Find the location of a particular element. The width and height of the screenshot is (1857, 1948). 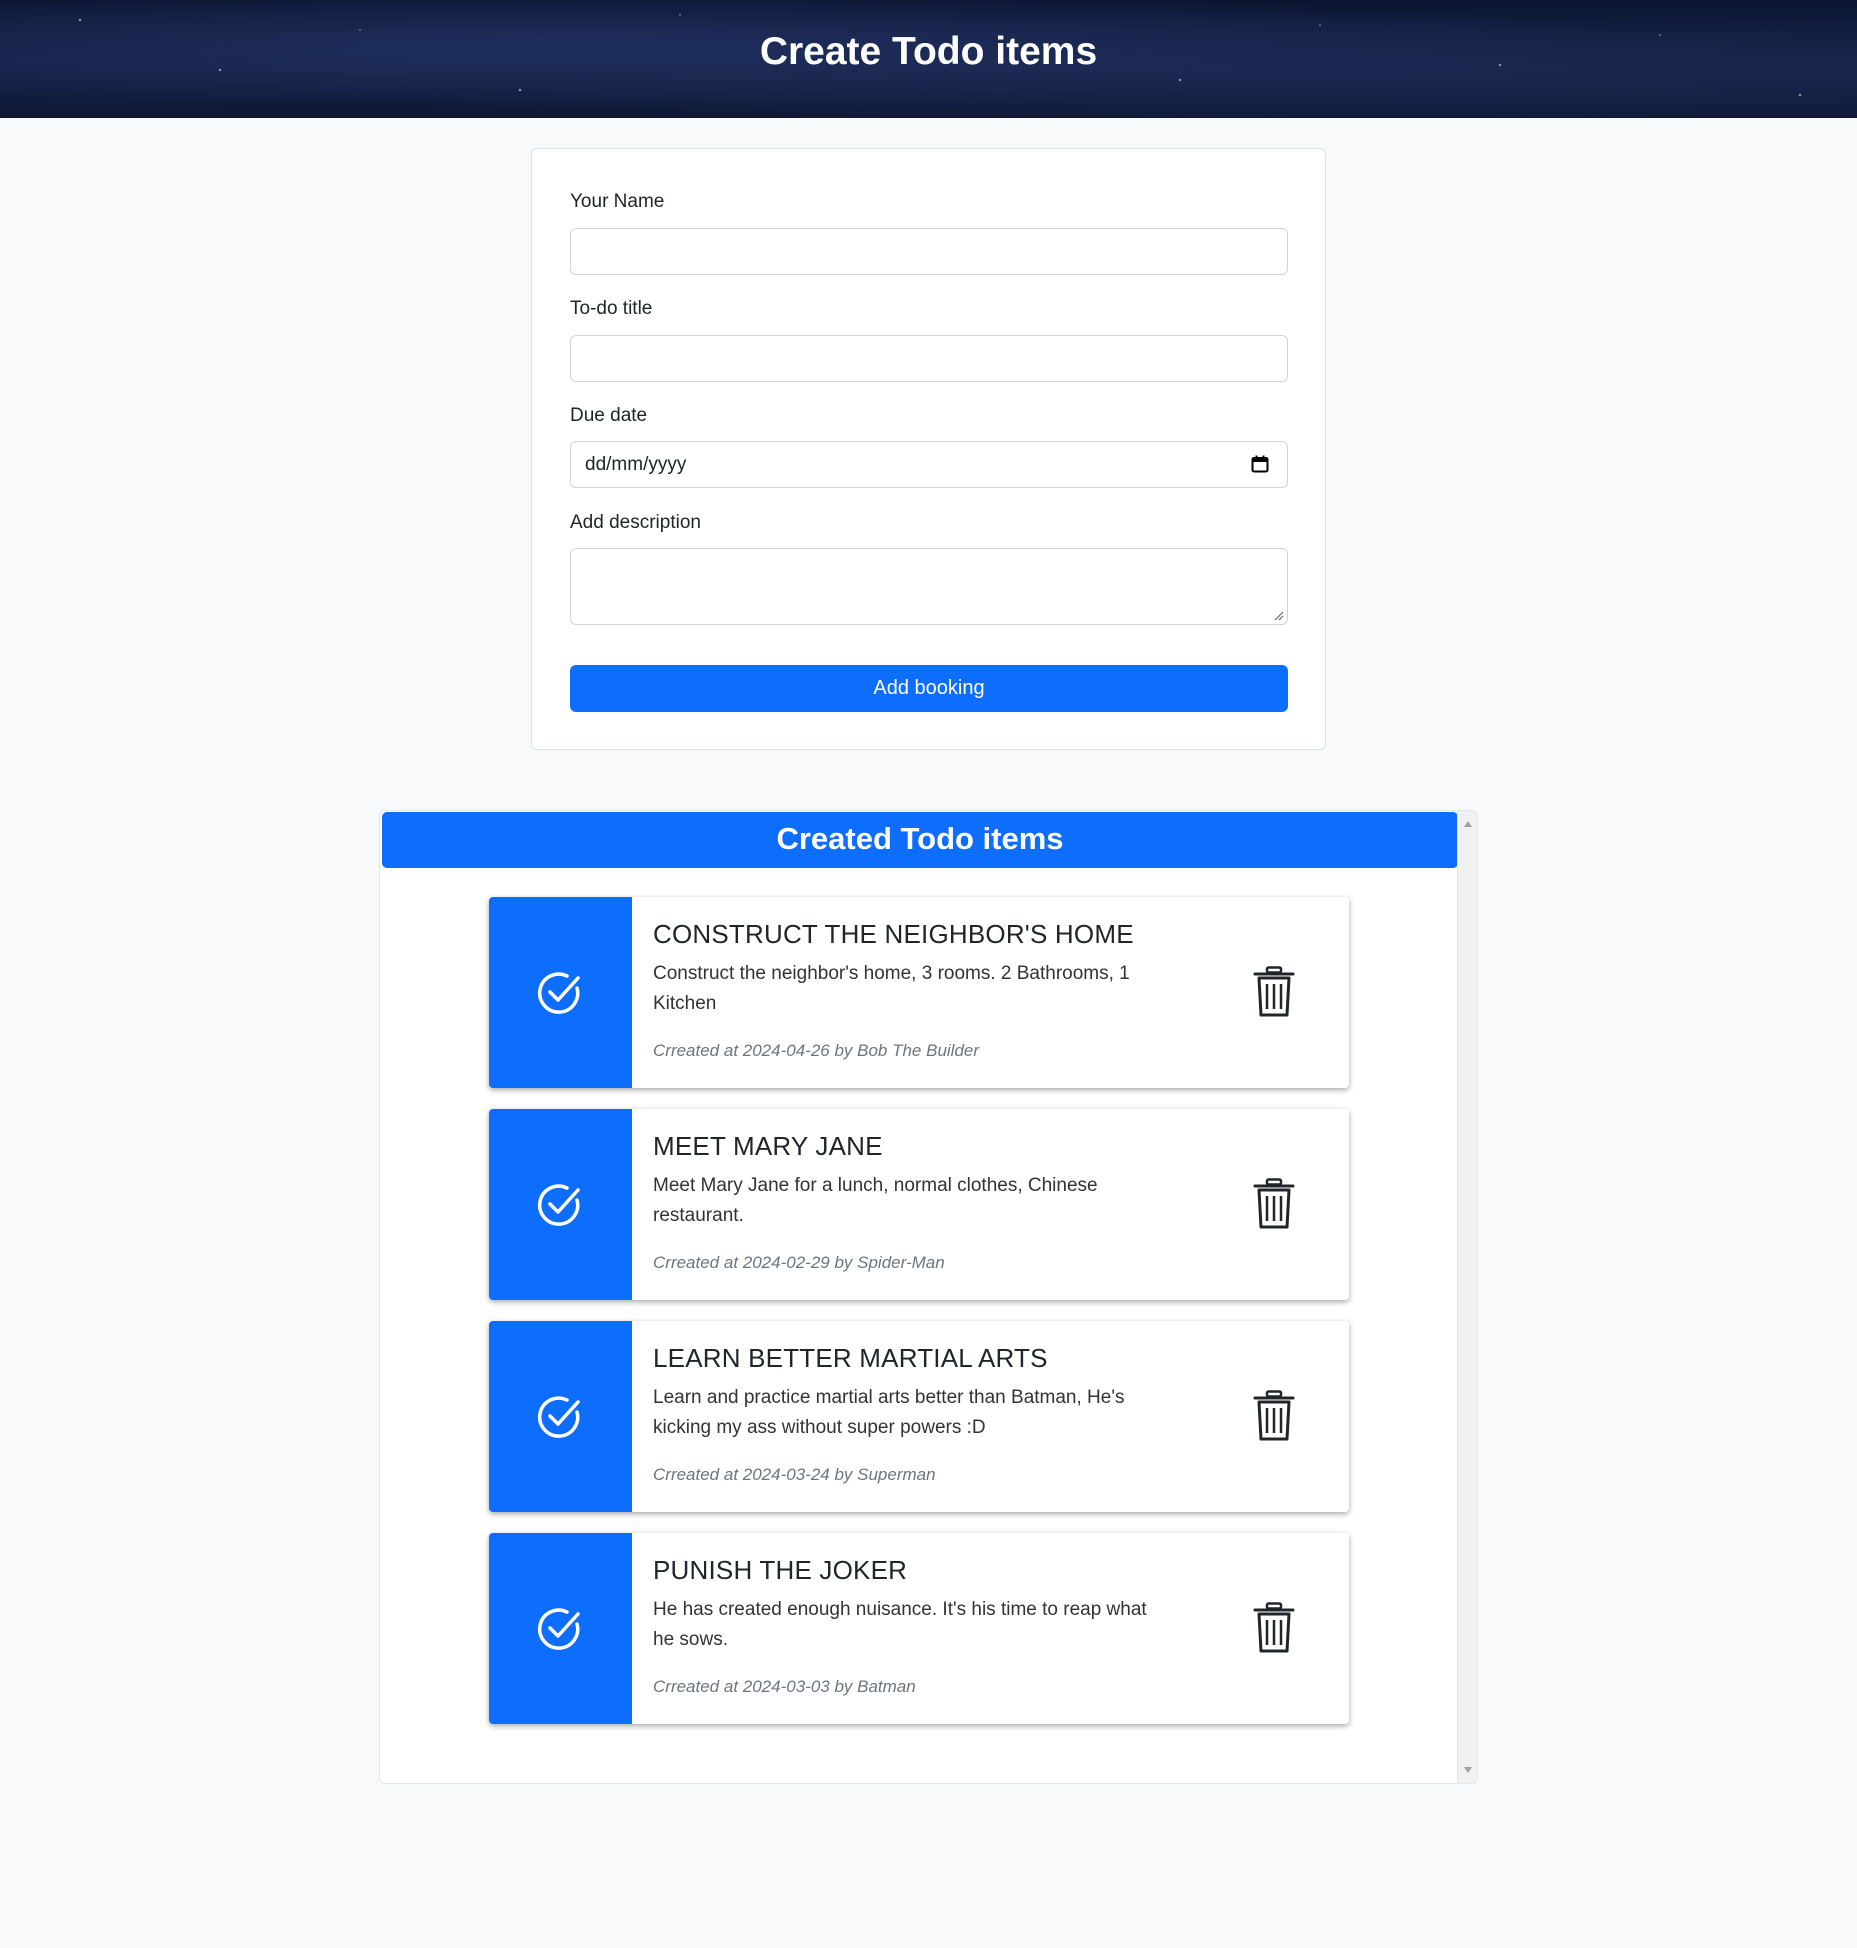

due-date-input: dd/mm/yyyy is located at coordinates (929, 464).